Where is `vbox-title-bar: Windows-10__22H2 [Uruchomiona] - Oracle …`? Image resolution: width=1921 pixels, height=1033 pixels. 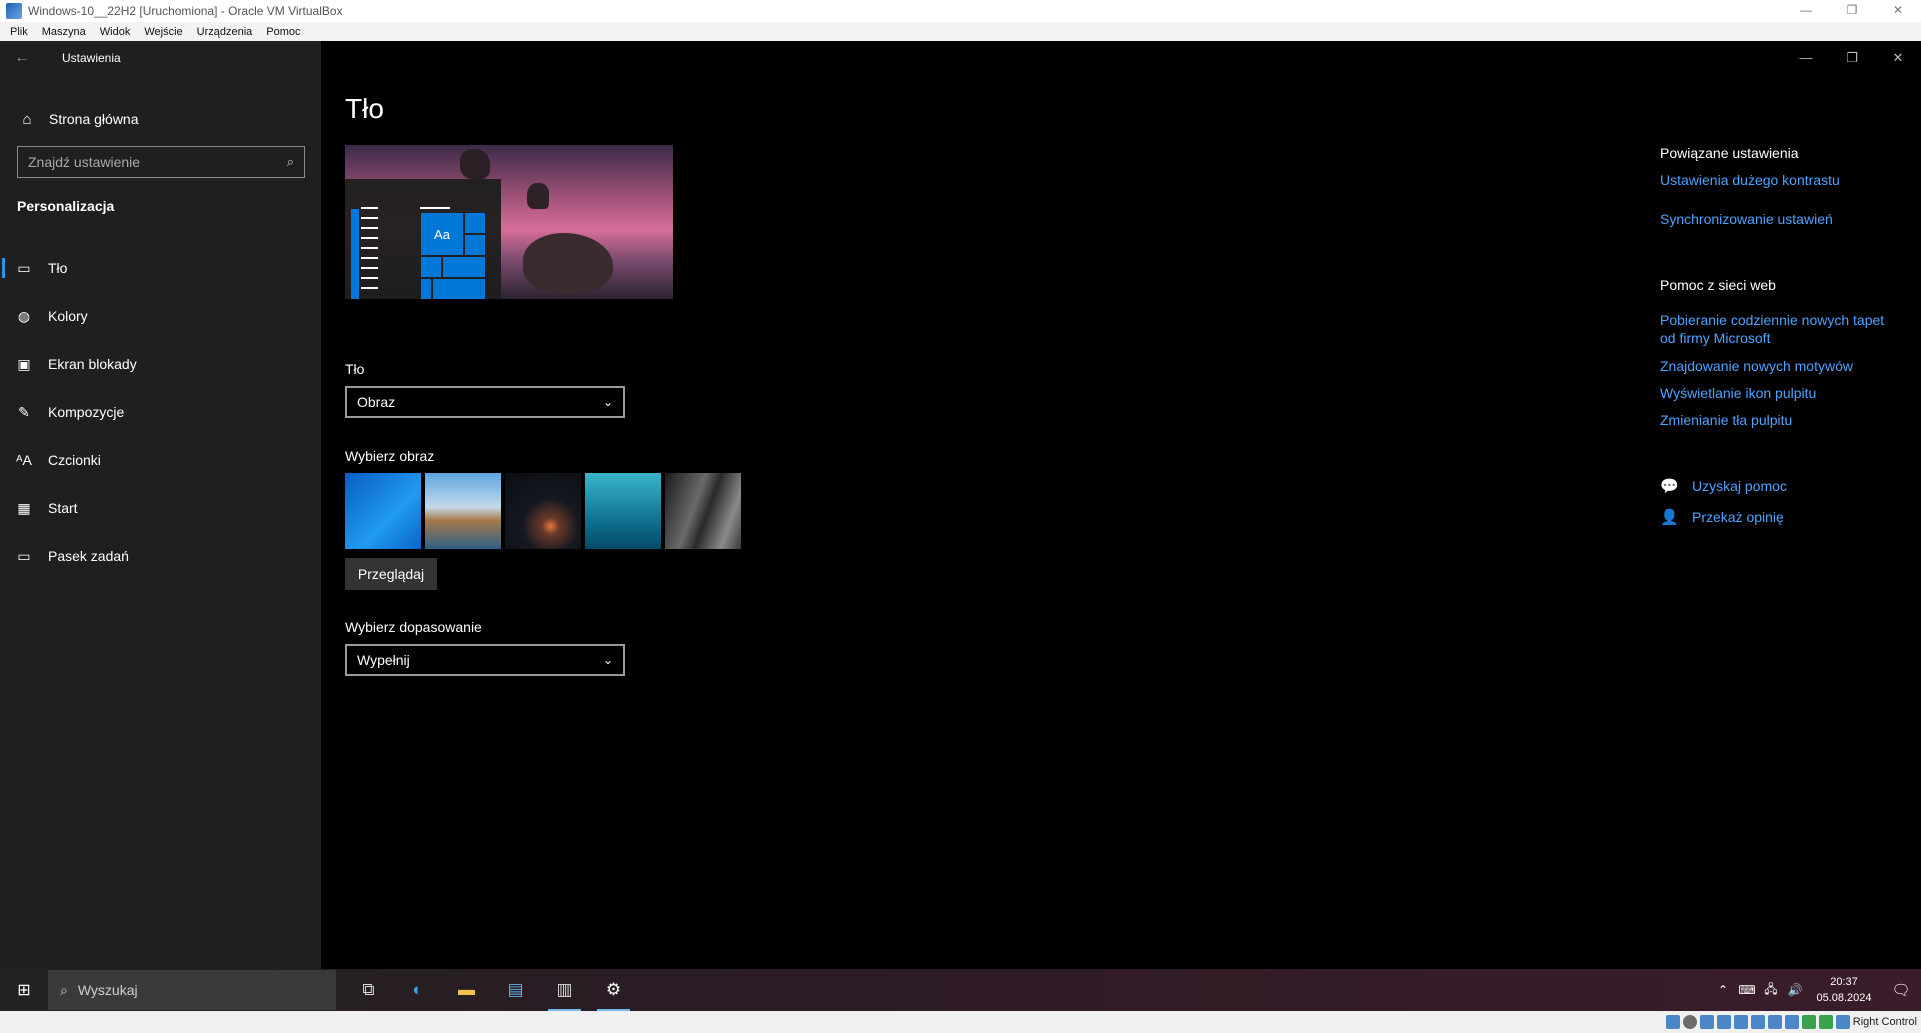
vbox-title-bar: Windows-10__22H2 [Uruchomiona] - Oracle … is located at coordinates (960, 11).